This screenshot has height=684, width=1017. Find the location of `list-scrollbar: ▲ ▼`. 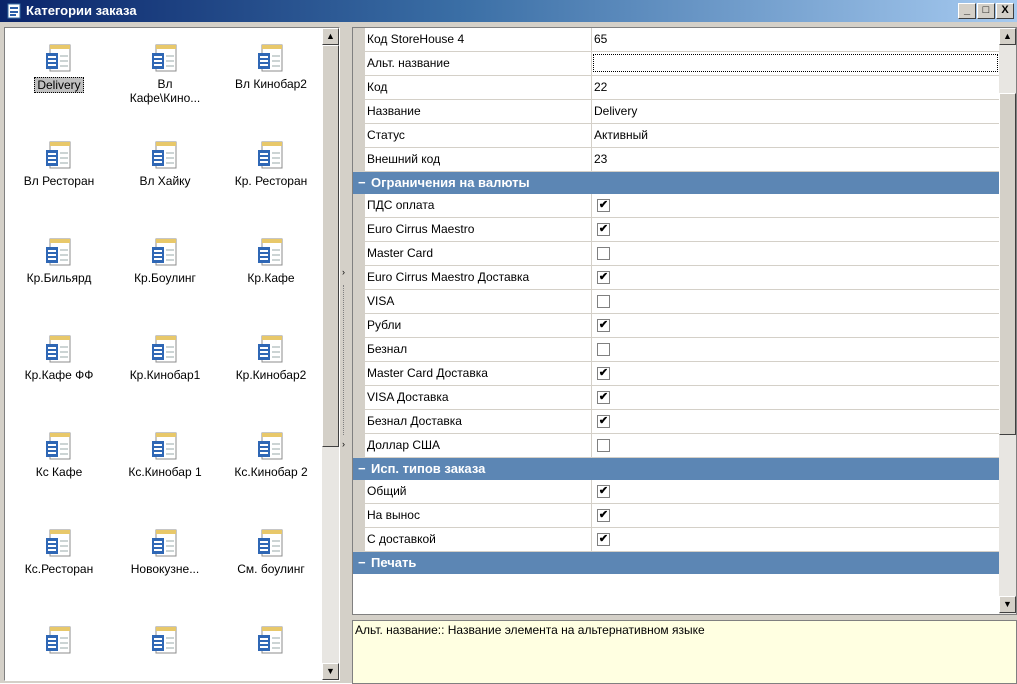

list-scrollbar: ▲ ▼ is located at coordinates (330, 354).